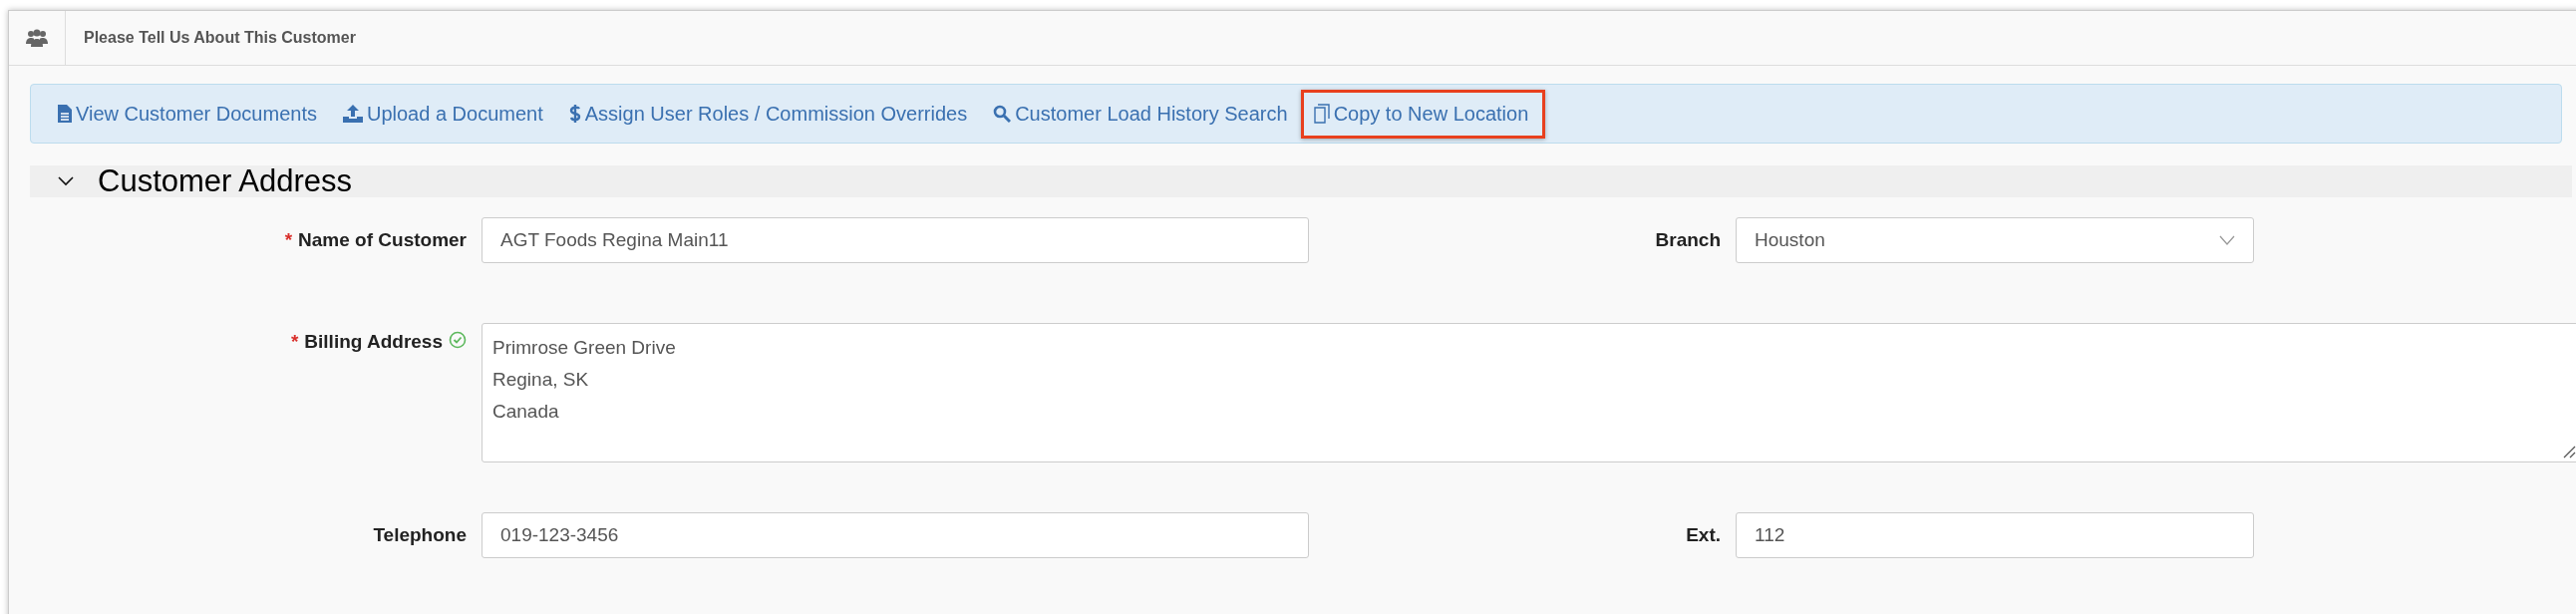  What do you see at coordinates (1995, 535) in the screenshot?
I see `extension-field: 112` at bounding box center [1995, 535].